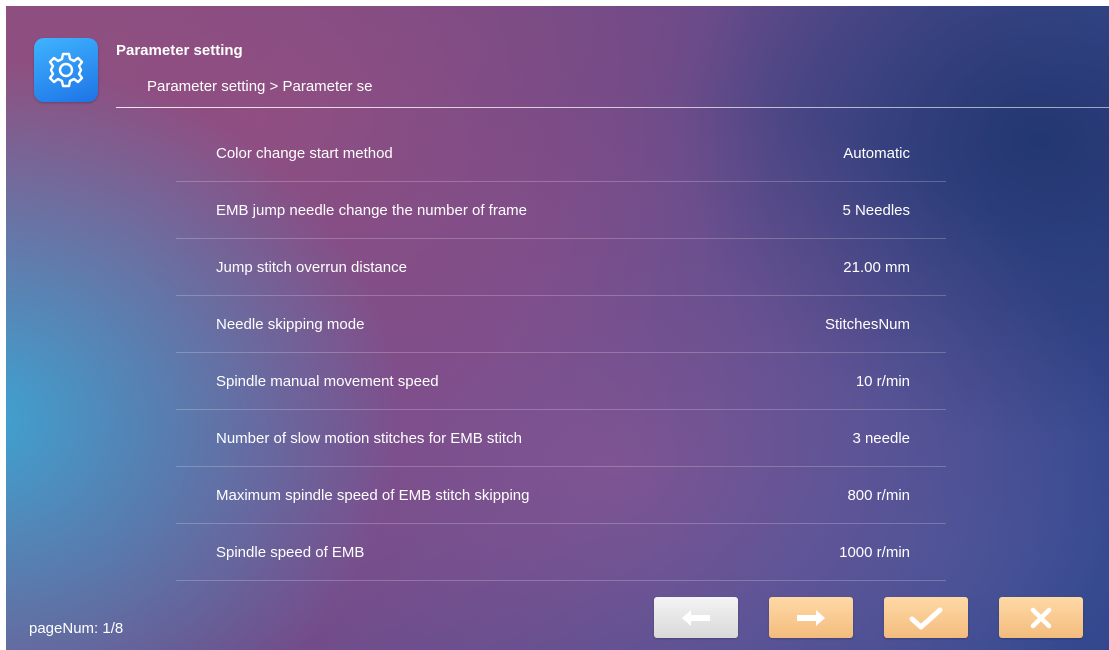 This screenshot has height=650, width=1109. Describe the element at coordinates (327, 381) in the screenshot. I see `param-label: Spindle manual movement speed` at that location.